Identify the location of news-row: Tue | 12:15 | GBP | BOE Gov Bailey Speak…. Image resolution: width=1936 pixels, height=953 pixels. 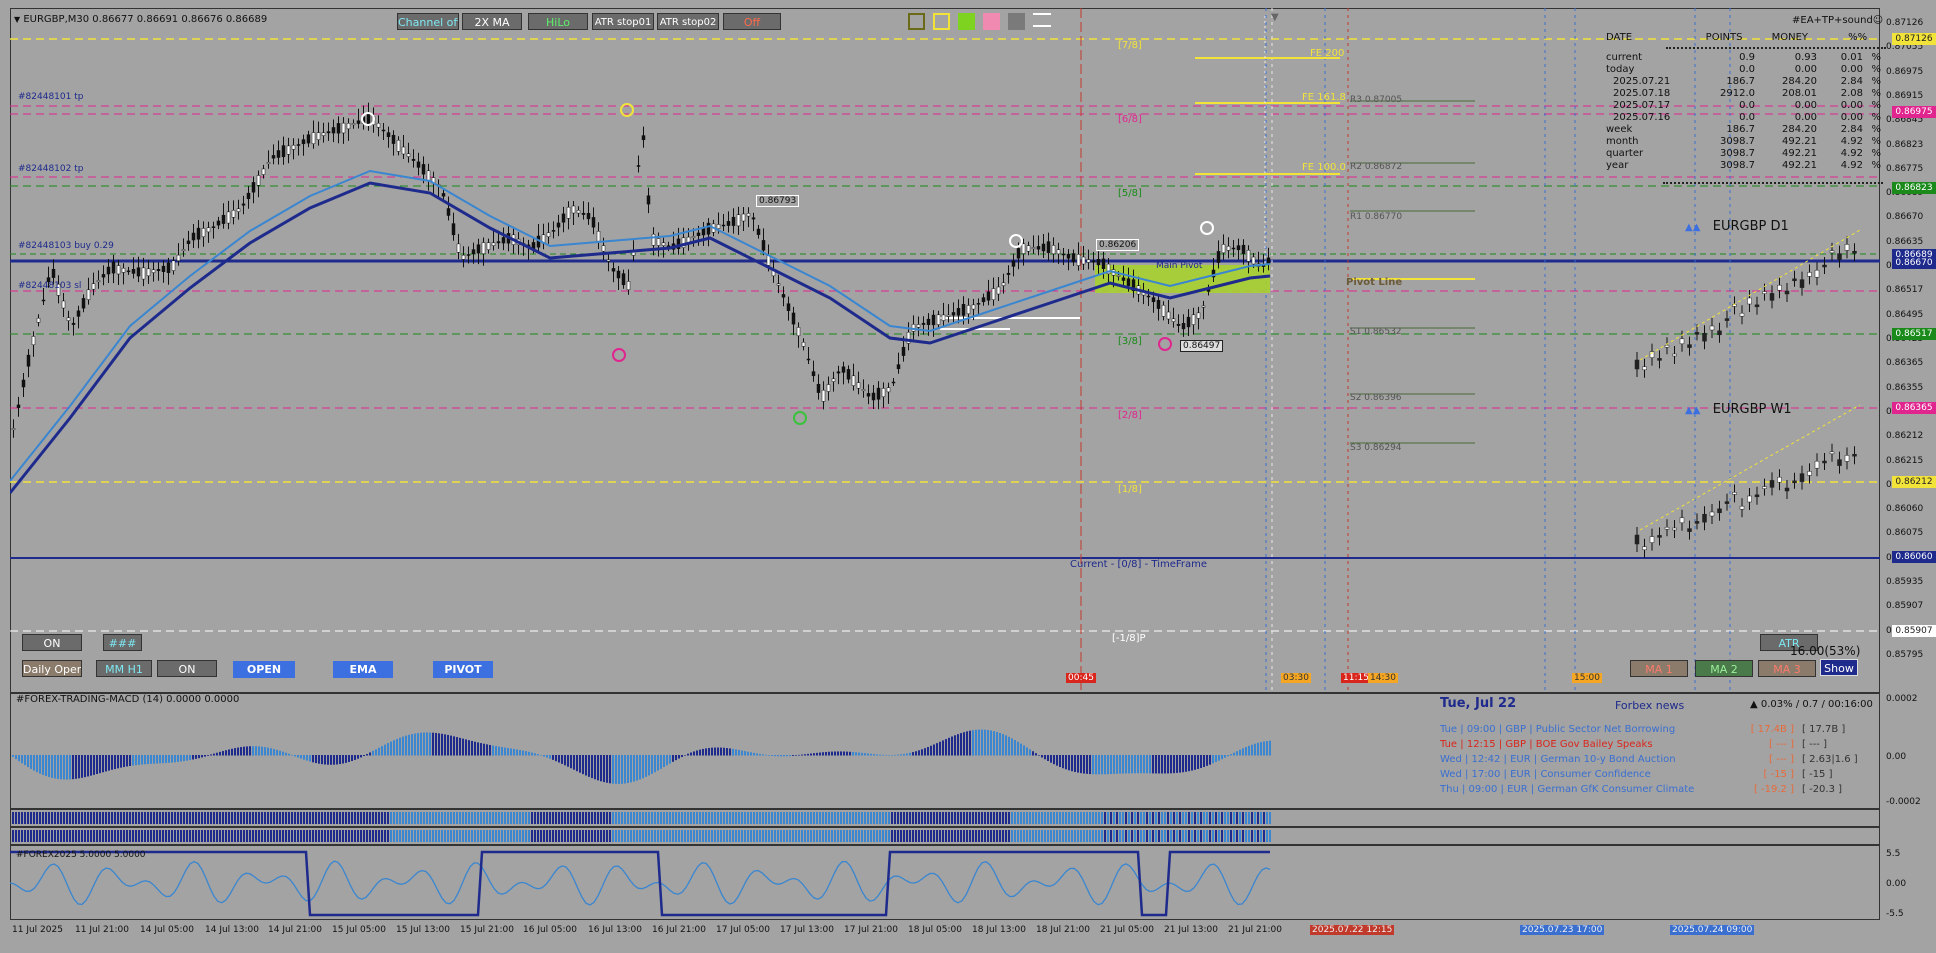
(1656, 744).